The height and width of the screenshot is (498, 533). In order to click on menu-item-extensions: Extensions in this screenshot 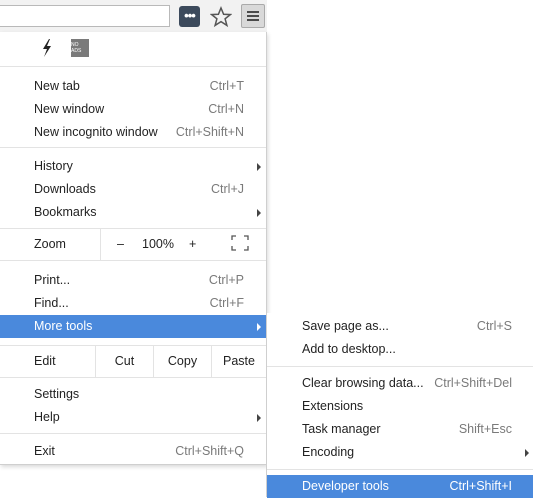, I will do `click(400, 406)`.